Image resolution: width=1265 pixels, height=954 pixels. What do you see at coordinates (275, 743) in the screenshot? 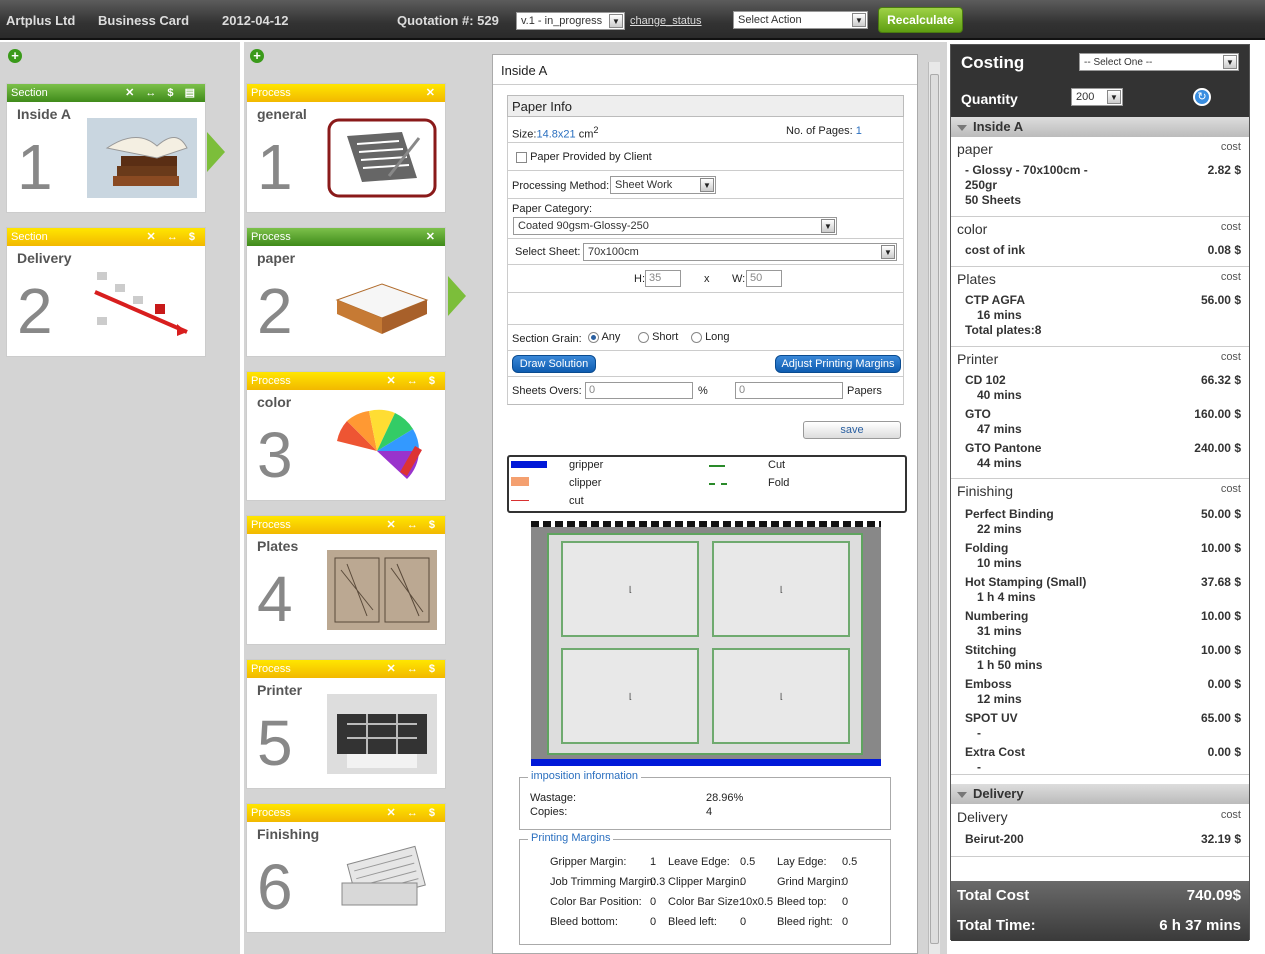
I see `card-number: 5` at bounding box center [275, 743].